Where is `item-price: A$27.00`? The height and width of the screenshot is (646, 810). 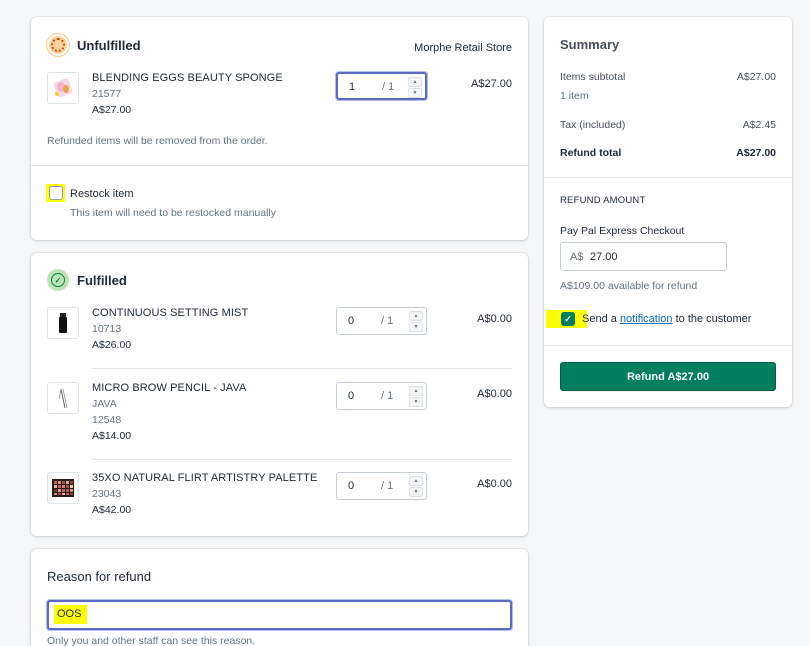 item-price: A$27.00 is located at coordinates (112, 110).